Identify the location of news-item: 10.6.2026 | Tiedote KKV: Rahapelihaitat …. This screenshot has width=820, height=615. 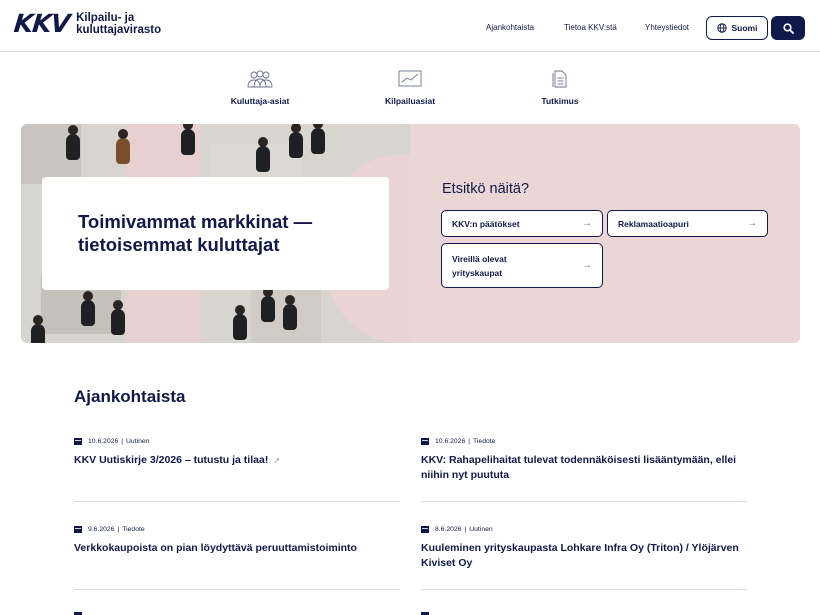
(584, 459).